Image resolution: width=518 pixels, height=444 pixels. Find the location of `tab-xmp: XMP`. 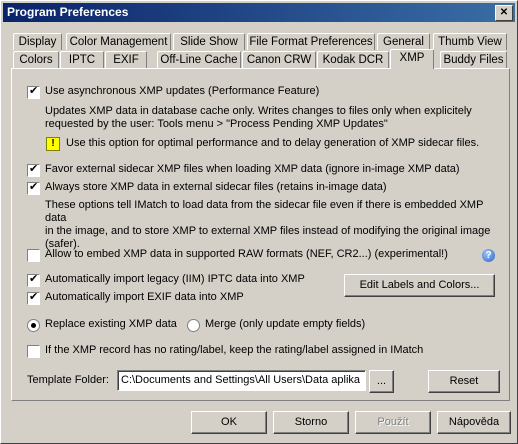

tab-xmp: XMP is located at coordinates (412, 59).